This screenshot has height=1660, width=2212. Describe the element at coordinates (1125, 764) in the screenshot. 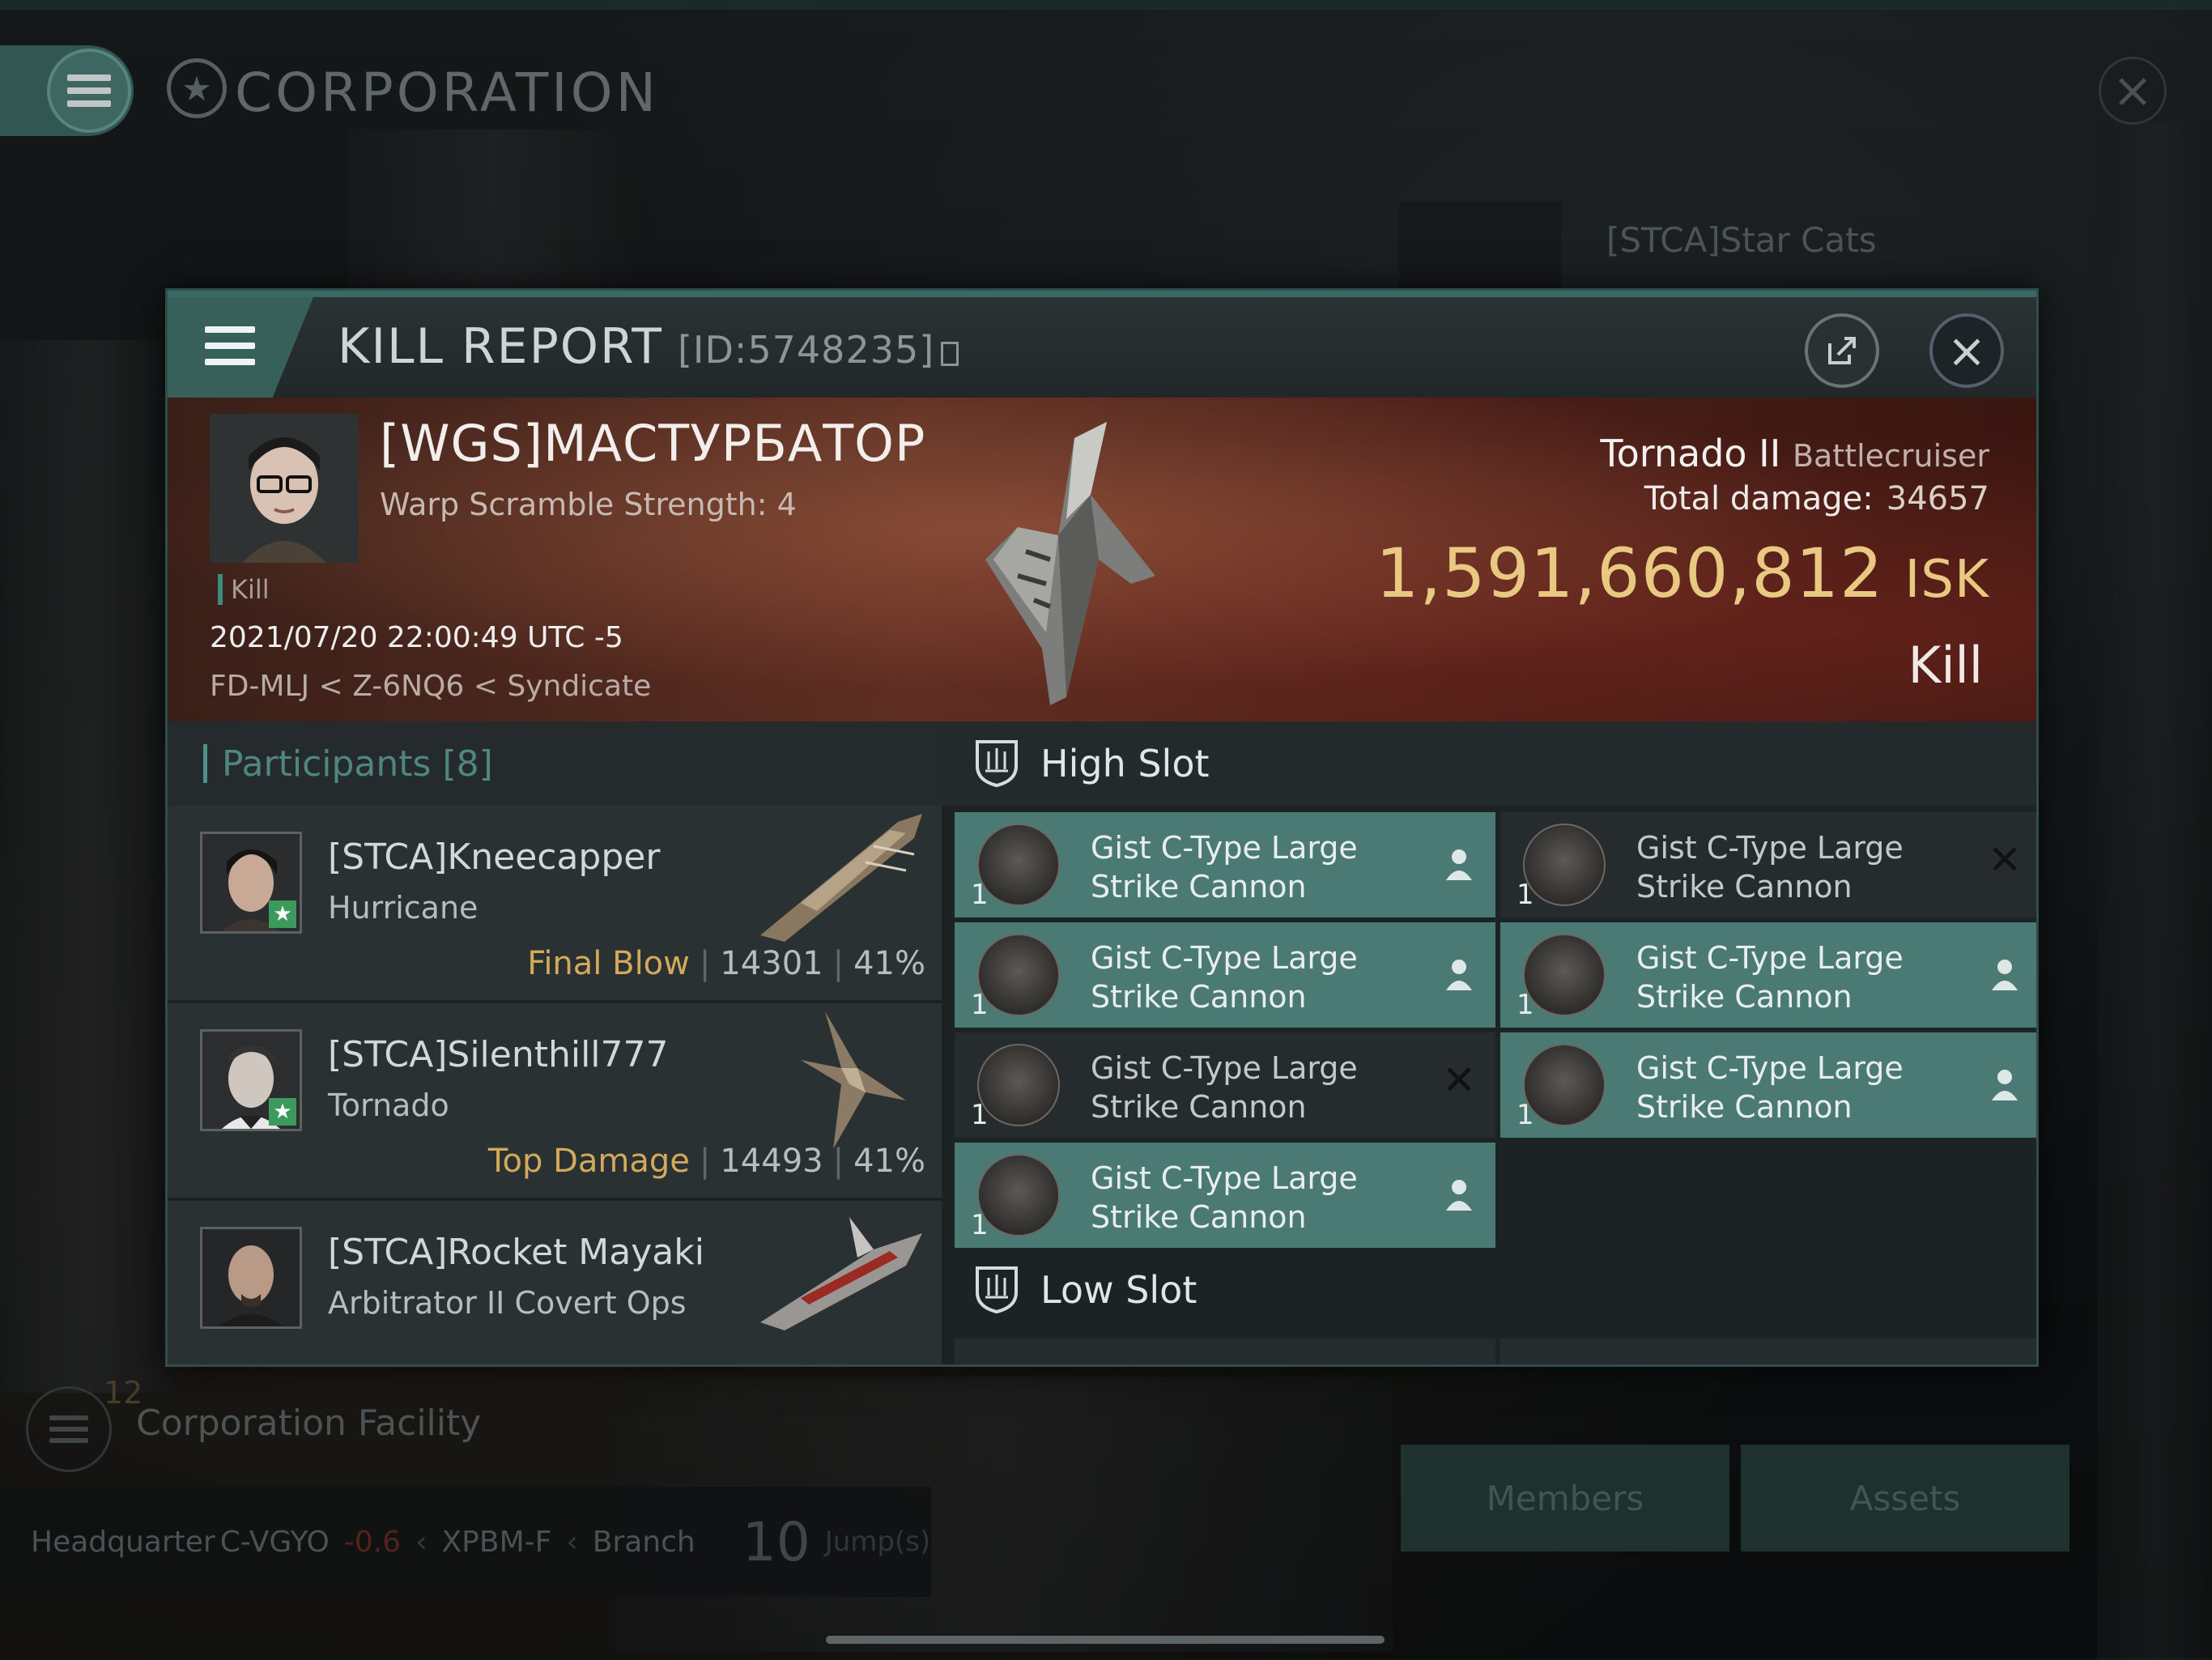

I see `high-slot-label: High Slot` at that location.